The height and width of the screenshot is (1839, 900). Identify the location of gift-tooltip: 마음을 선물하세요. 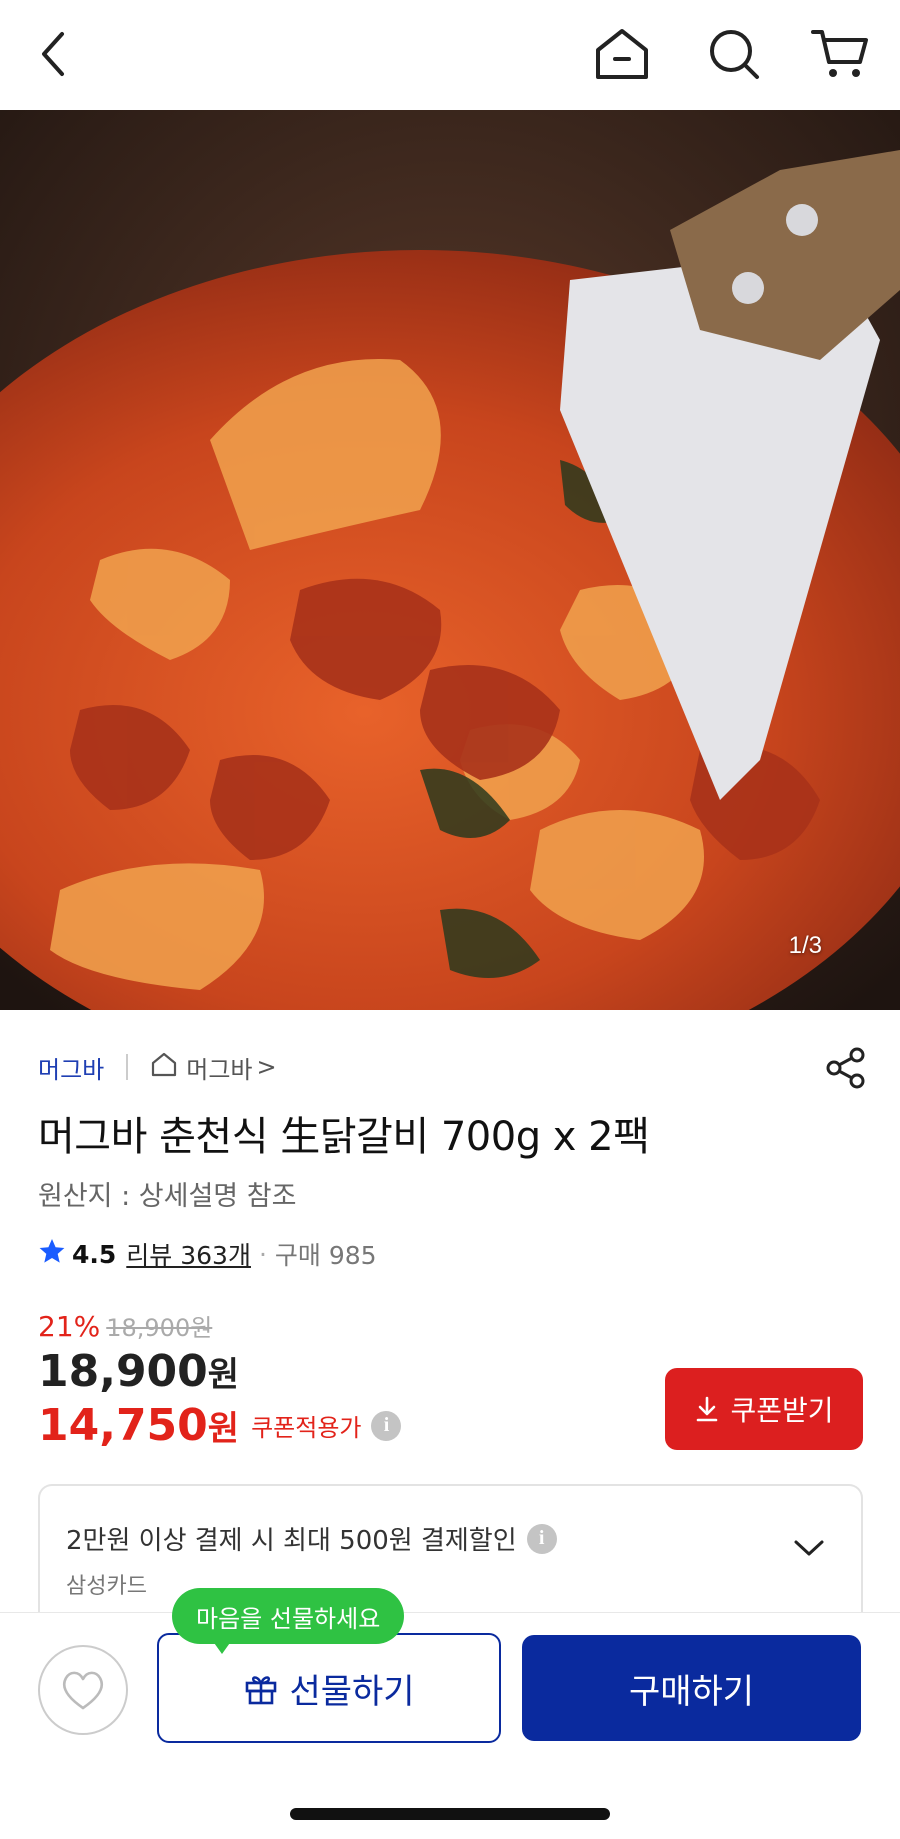
(288, 1616).